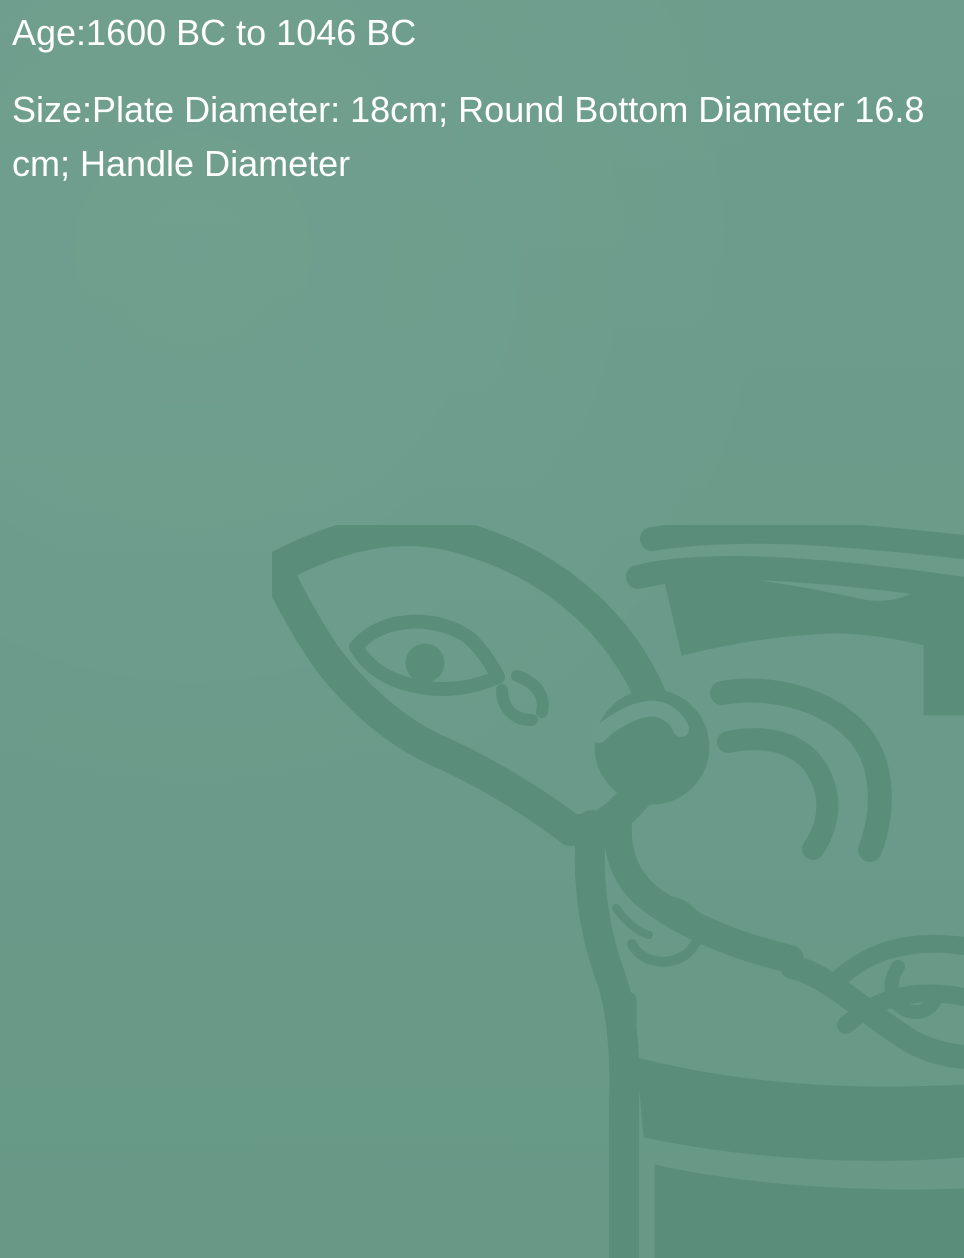 The image size is (964, 1258). What do you see at coordinates (214, 32) in the screenshot?
I see `age-text: Age:1600 BC to 1046 BC` at bounding box center [214, 32].